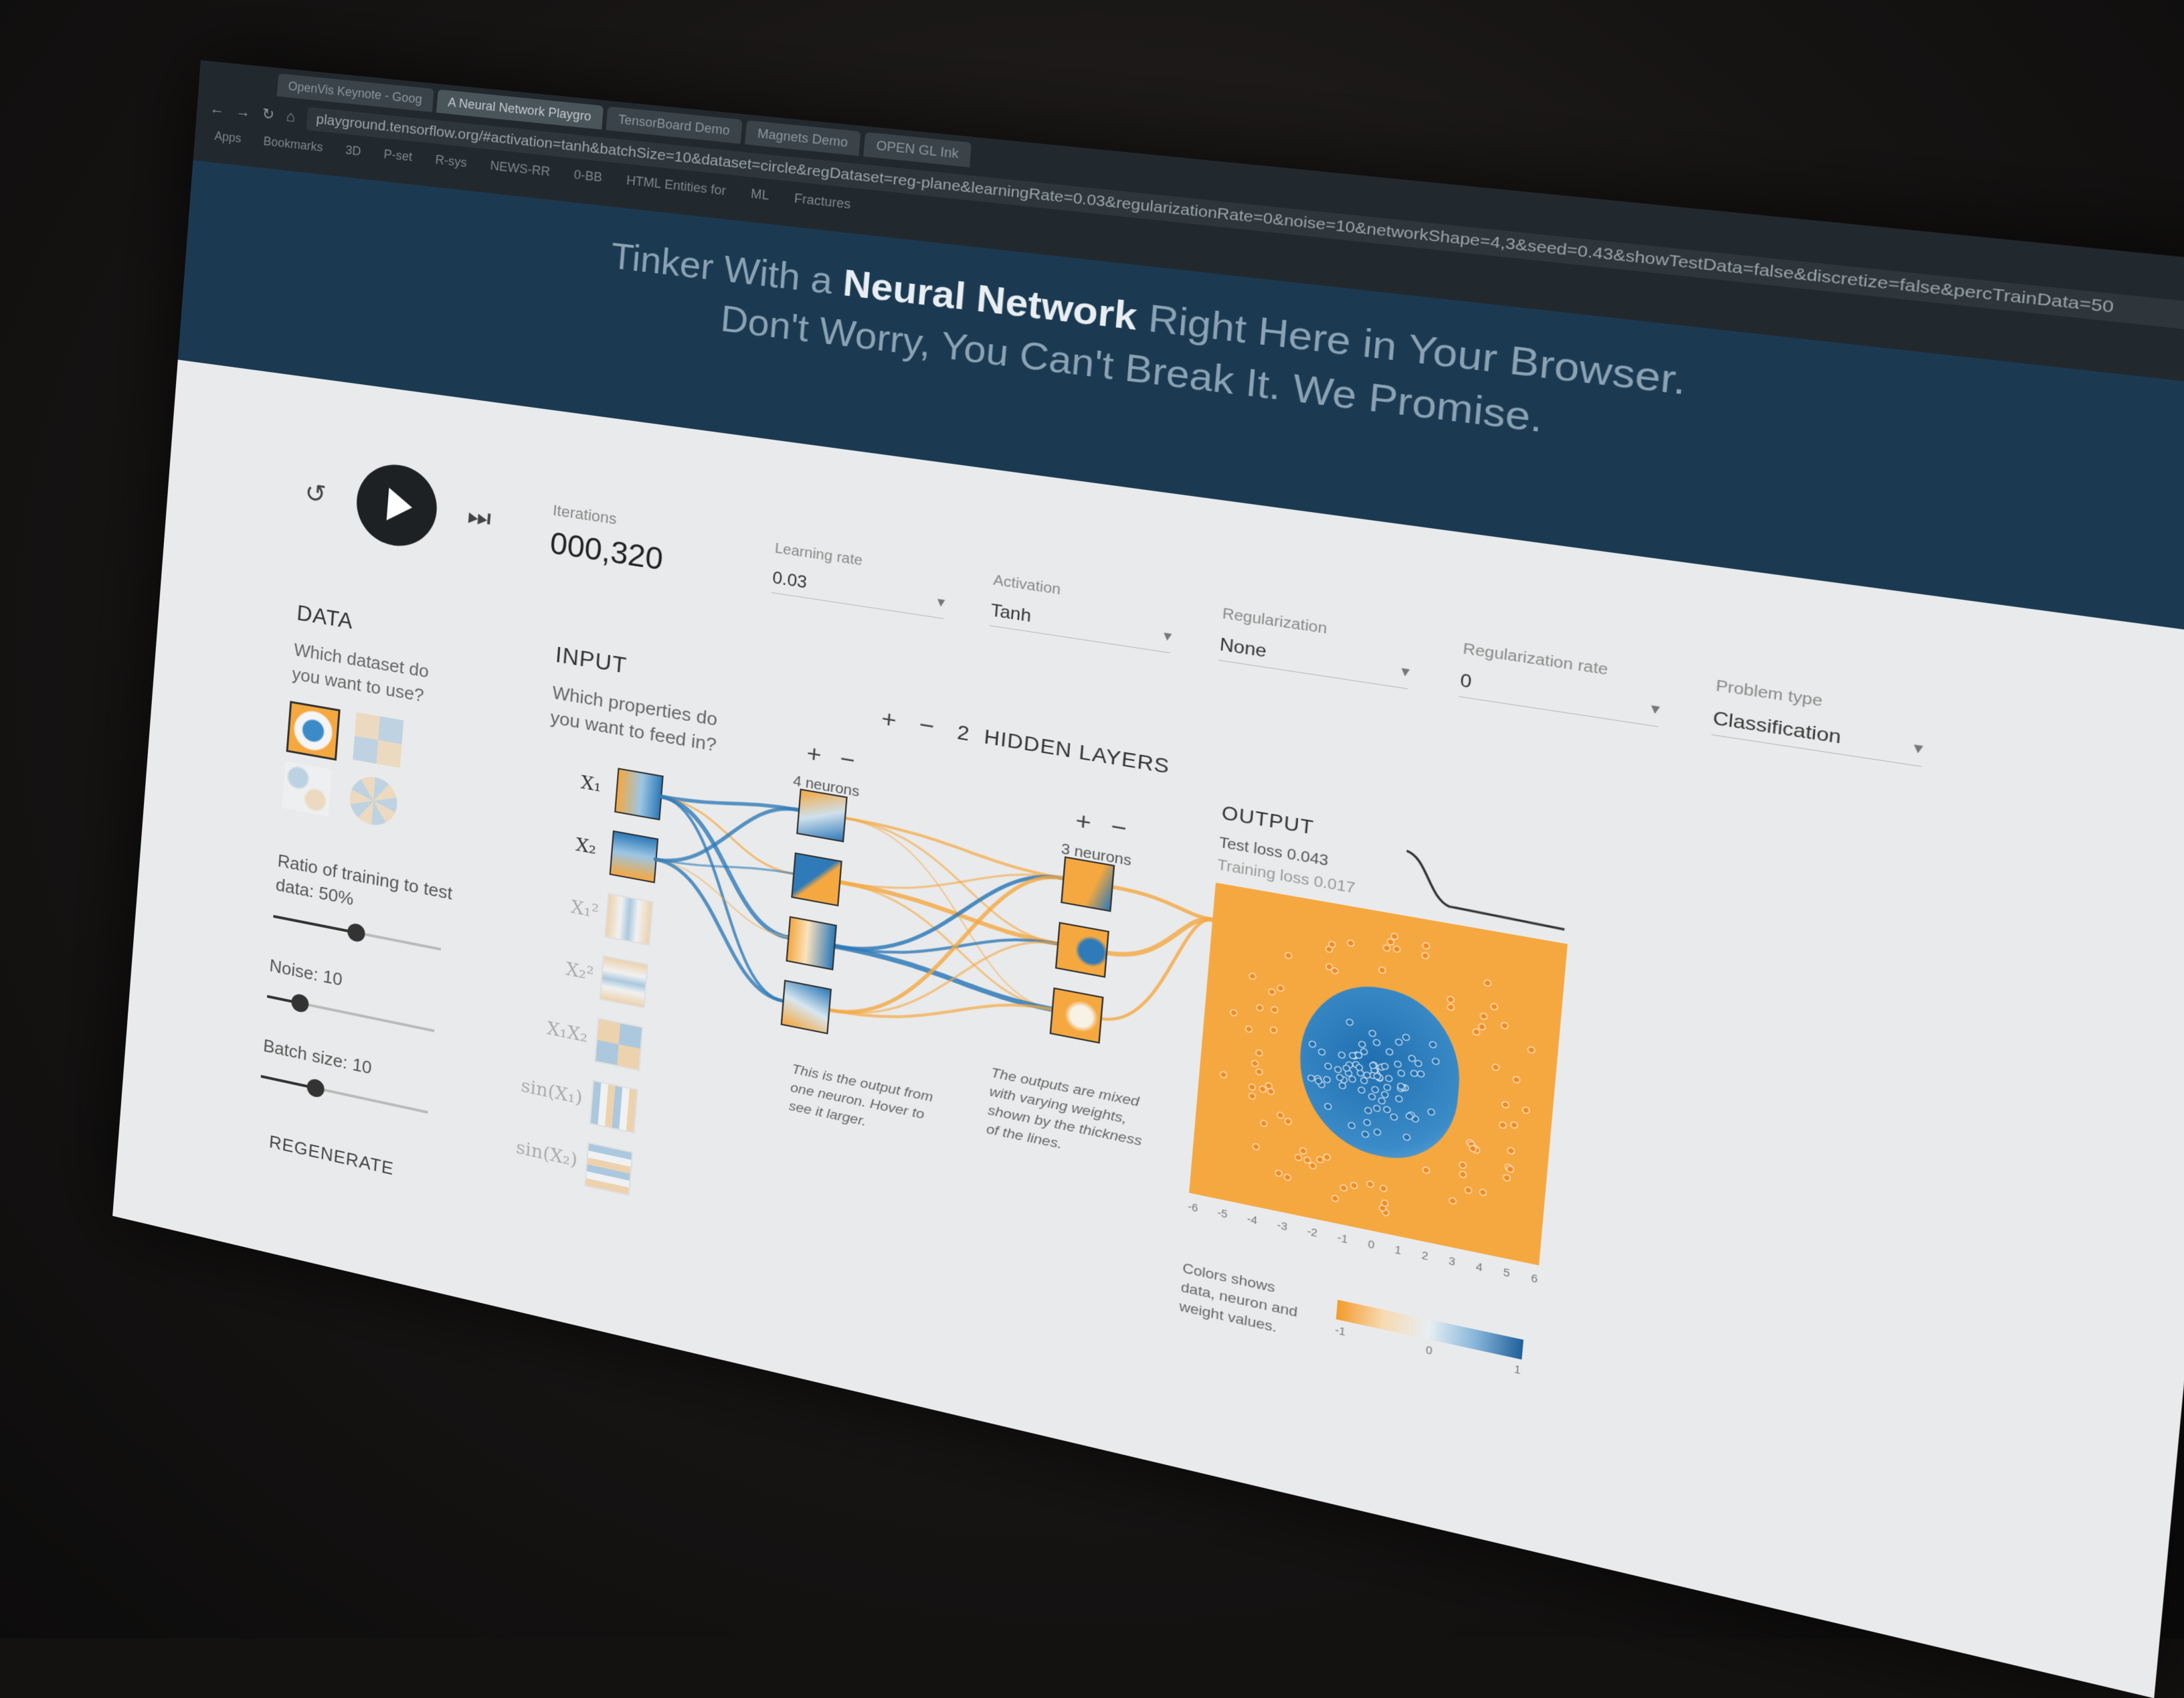 The image size is (2184, 1698). What do you see at coordinates (293, 145) in the screenshot?
I see `bookmark-item: Bookmarks` at bounding box center [293, 145].